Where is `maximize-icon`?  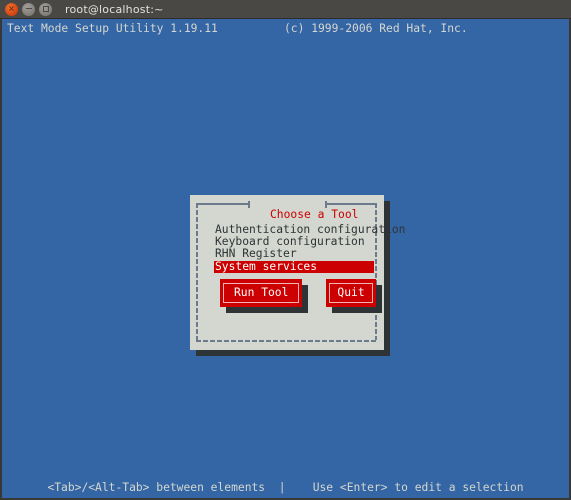
maximize-icon is located at coordinates (45, 9).